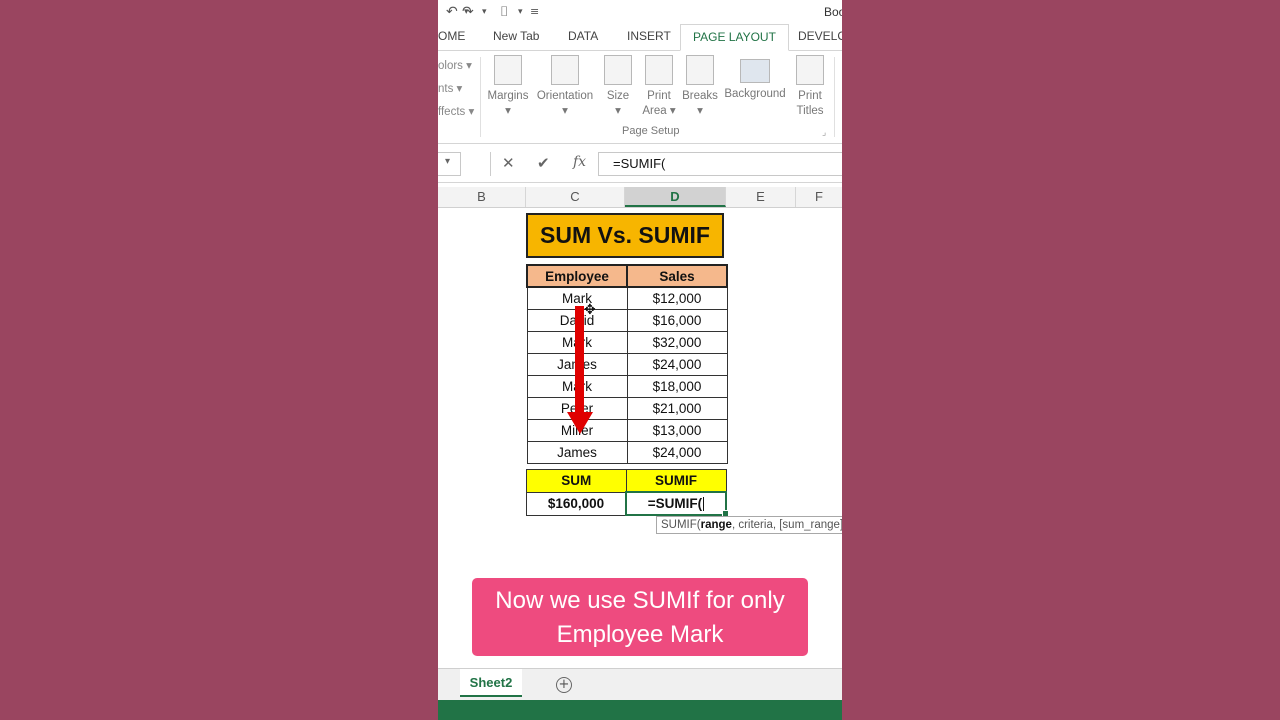  Describe the element at coordinates (640, 12) in the screenshot. I see `quick-access-toolbar: ↶ ▾ ↷ ▾ ⌷ ▾ ≡ Boo` at that location.